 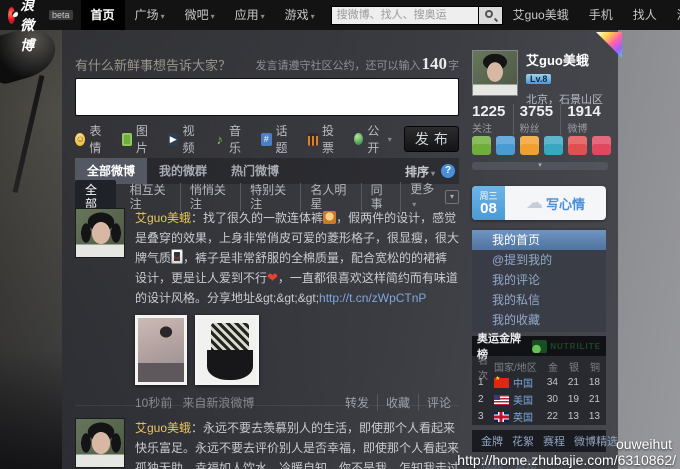 What do you see at coordinates (92, 139) in the screenshot?
I see `emoticon-button: ☺ 表情` at bounding box center [92, 139].